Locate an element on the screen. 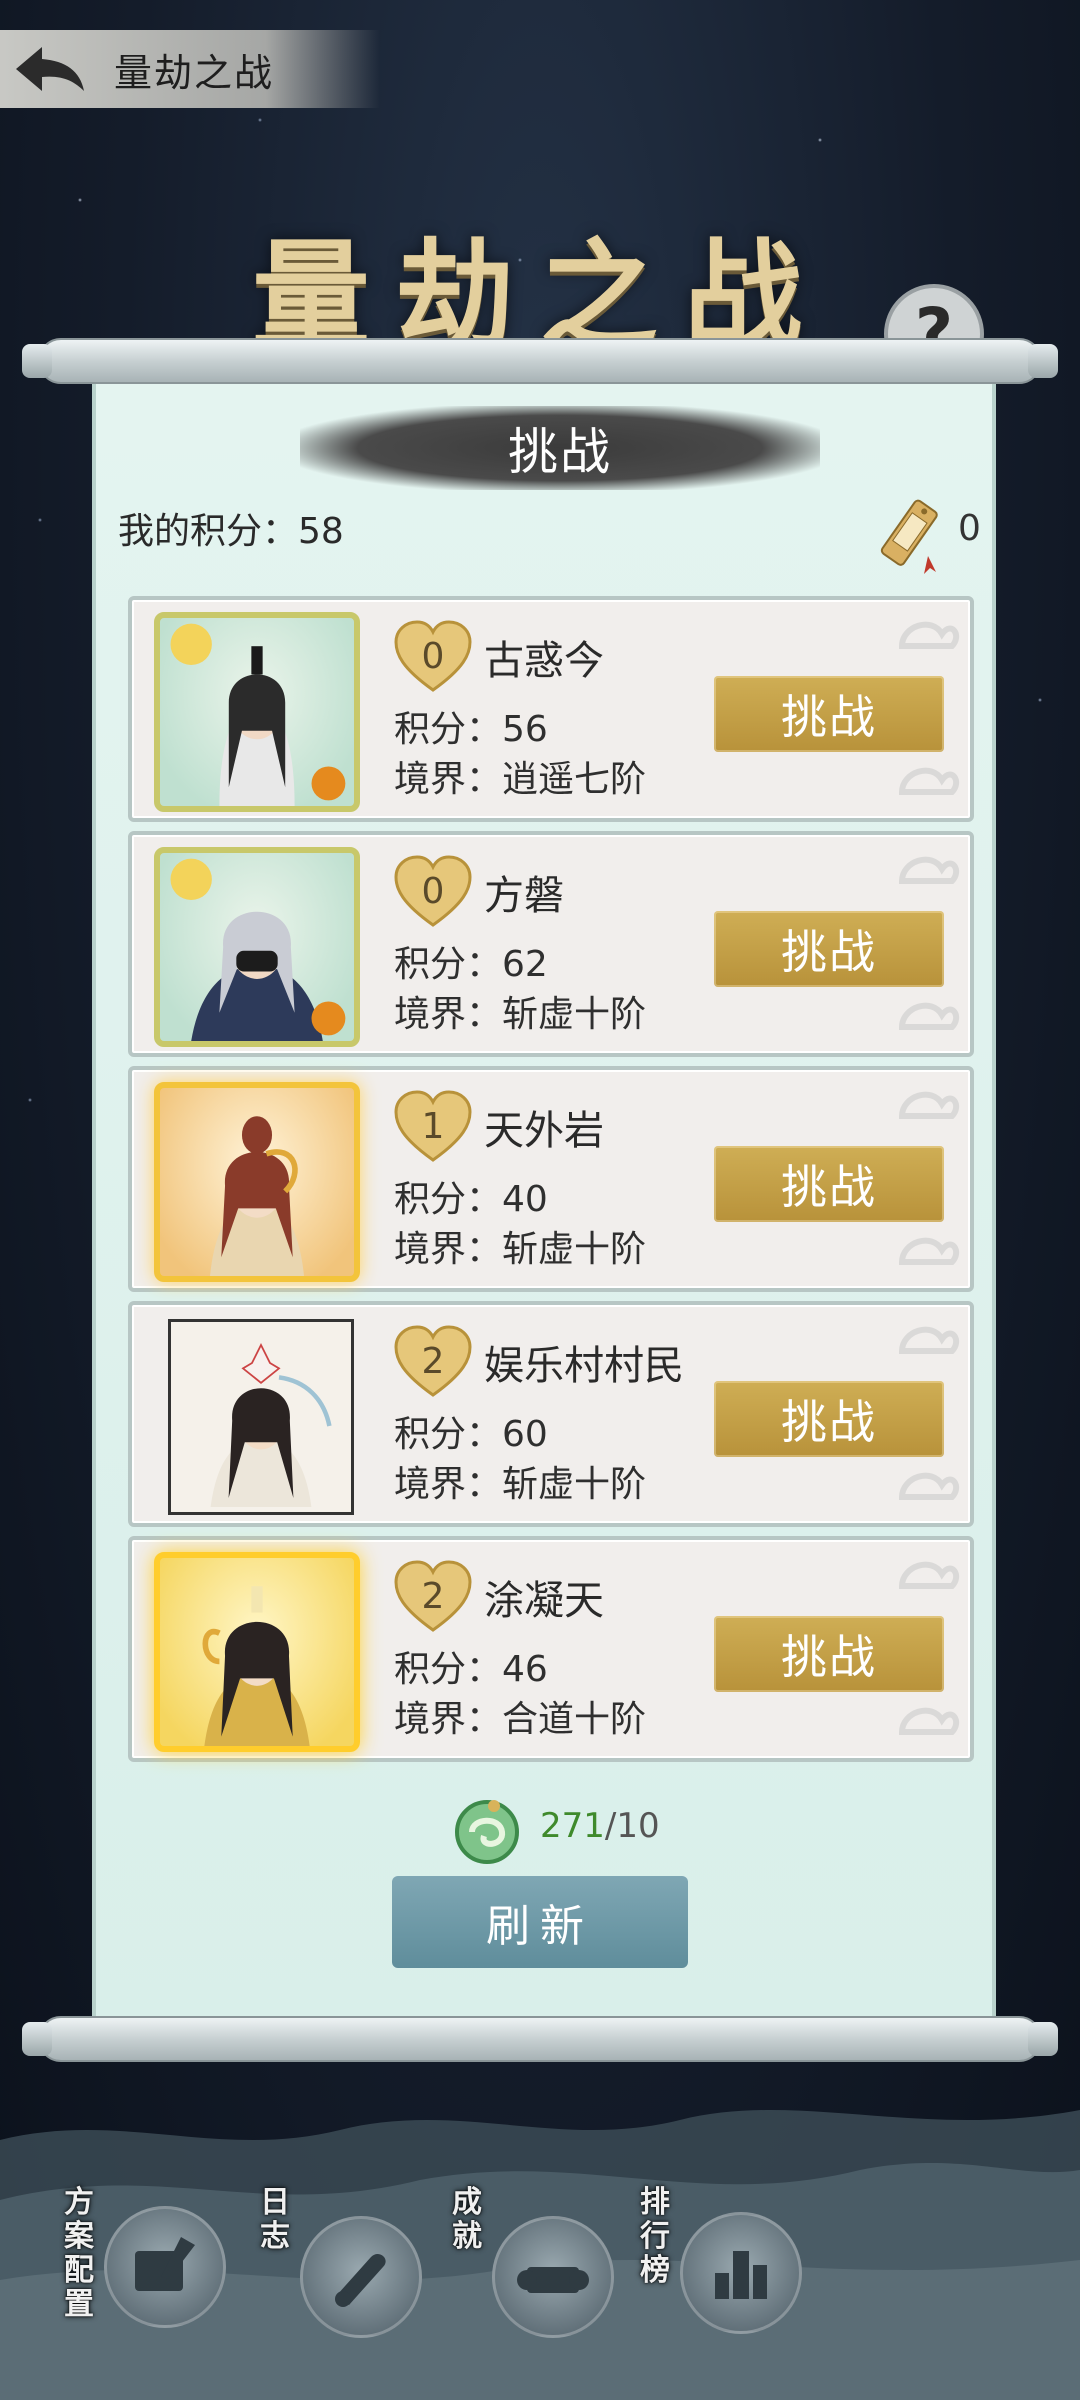 This screenshot has width=1080, height=2400. opponent-realm: 境界：逍遥七阶 is located at coordinates (520, 779).